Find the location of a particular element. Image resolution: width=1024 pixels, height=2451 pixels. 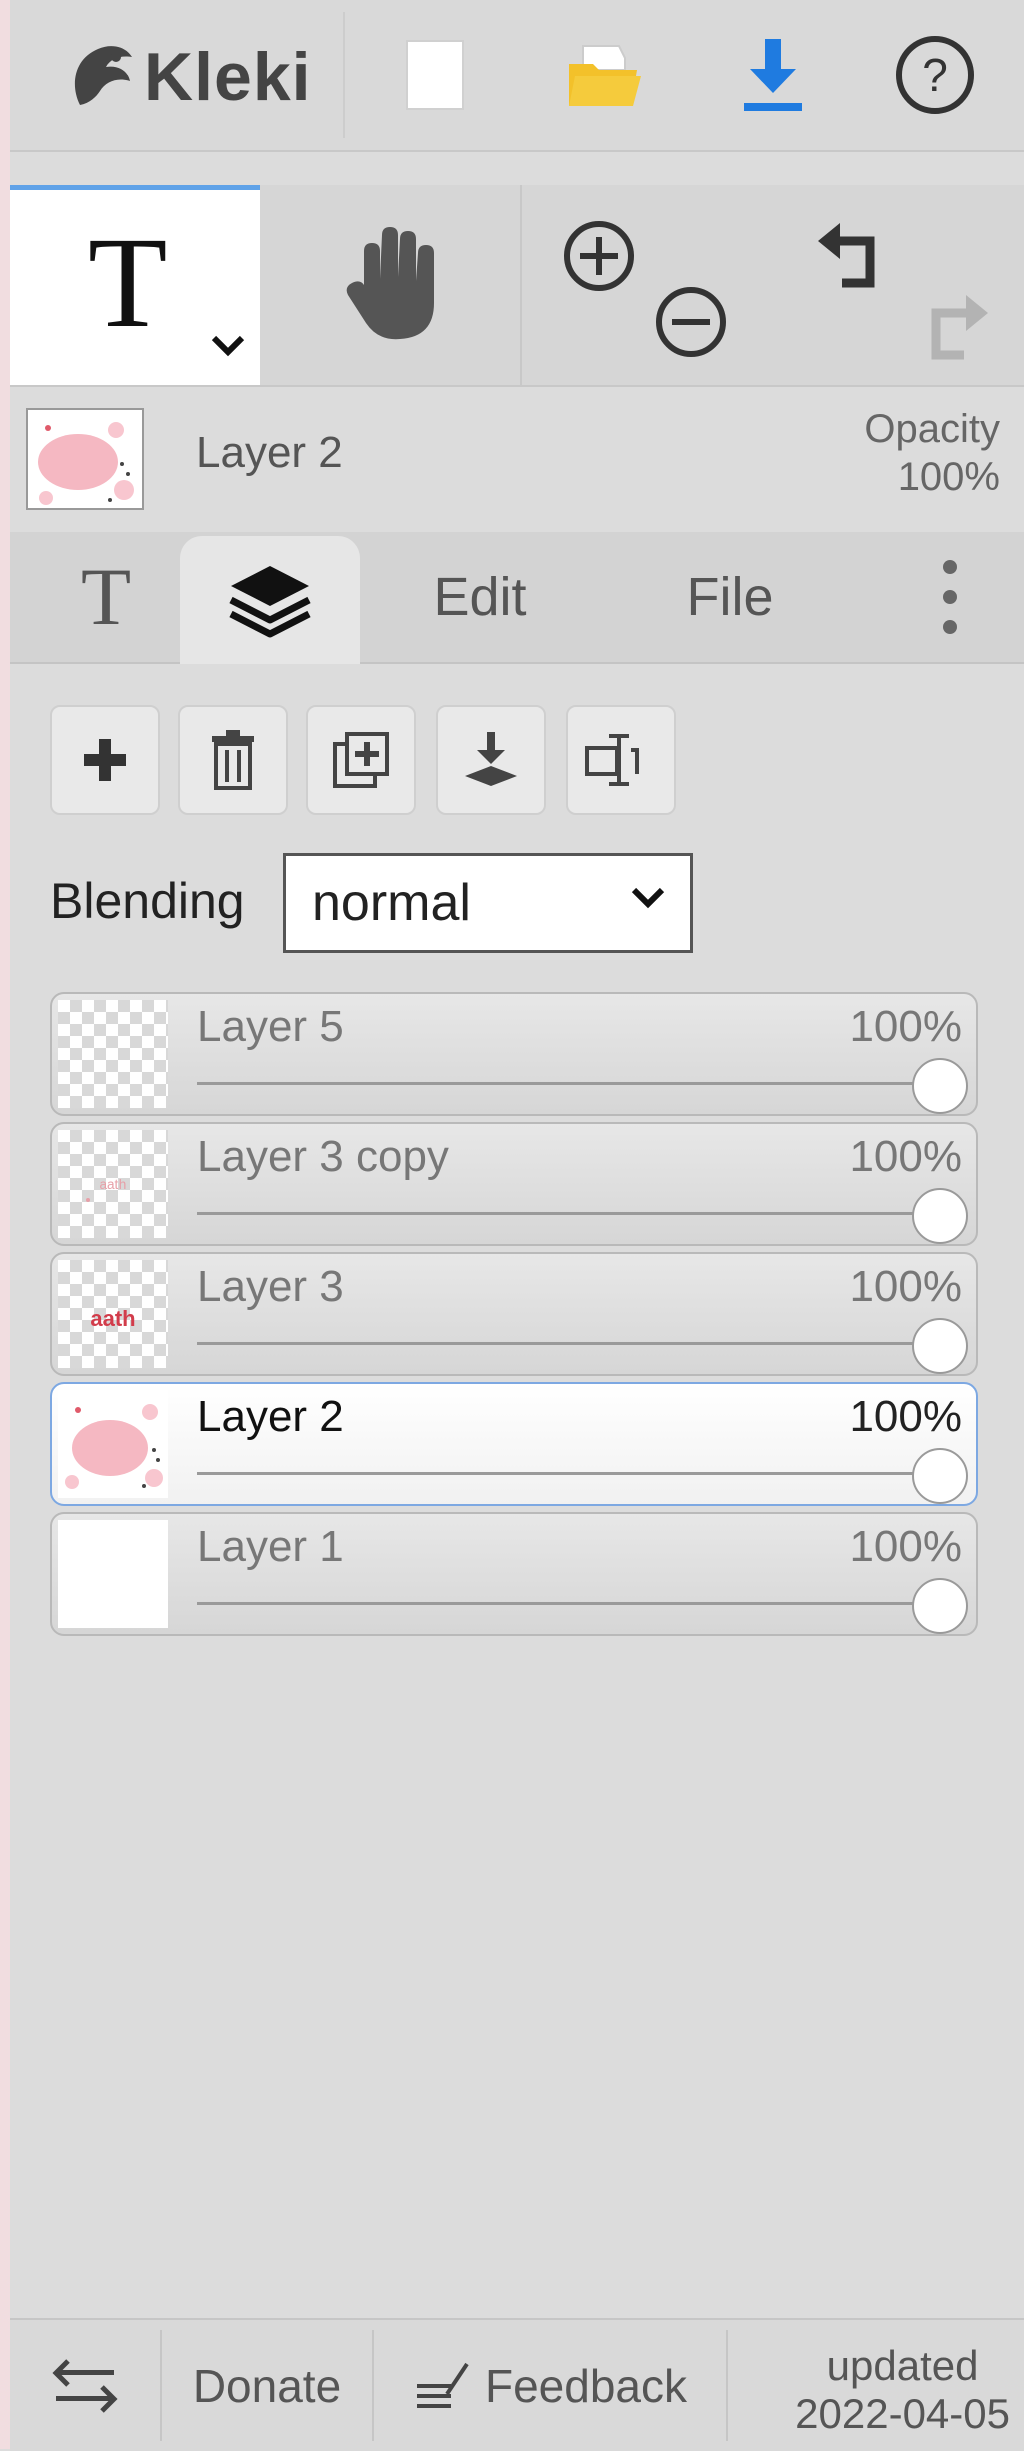

download-icon is located at coordinates (773, 75).